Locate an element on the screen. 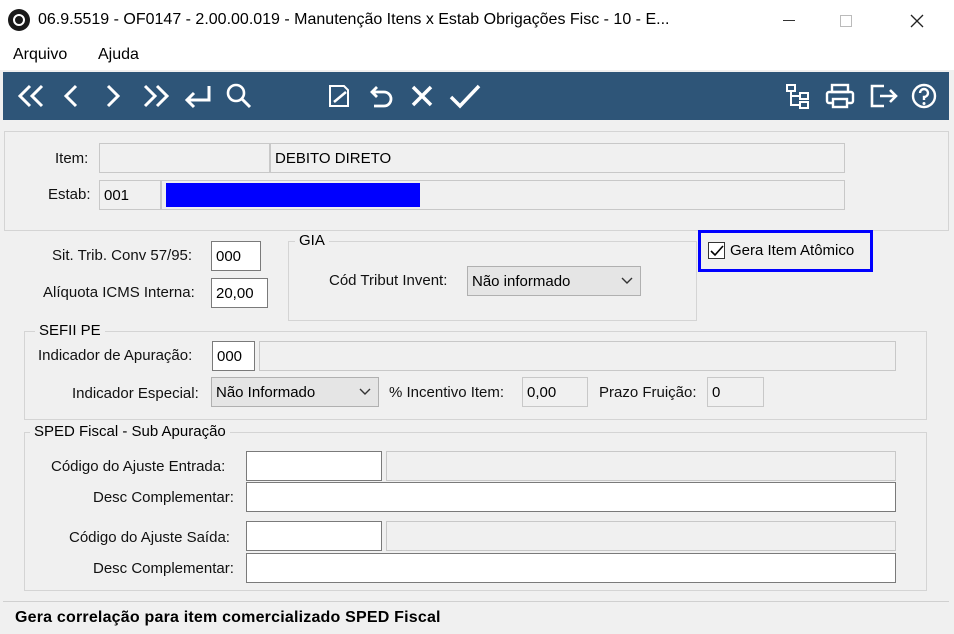 The image size is (954, 634). incentivo-label: % Incentivo Item: is located at coordinates (447, 392).